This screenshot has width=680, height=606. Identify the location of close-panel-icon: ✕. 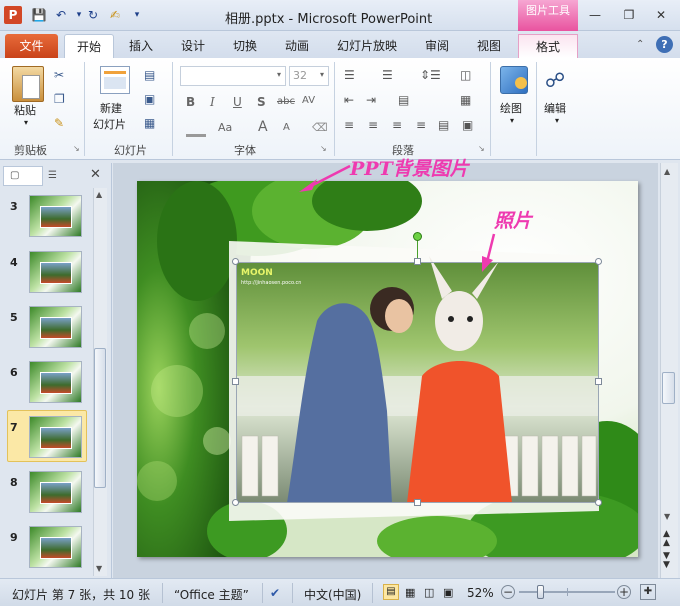
(95, 174).